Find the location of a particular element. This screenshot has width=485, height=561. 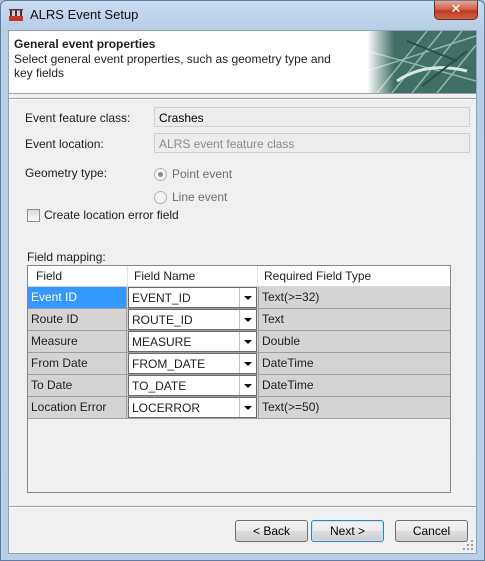

close-icon: ✕ is located at coordinates (456, 9).